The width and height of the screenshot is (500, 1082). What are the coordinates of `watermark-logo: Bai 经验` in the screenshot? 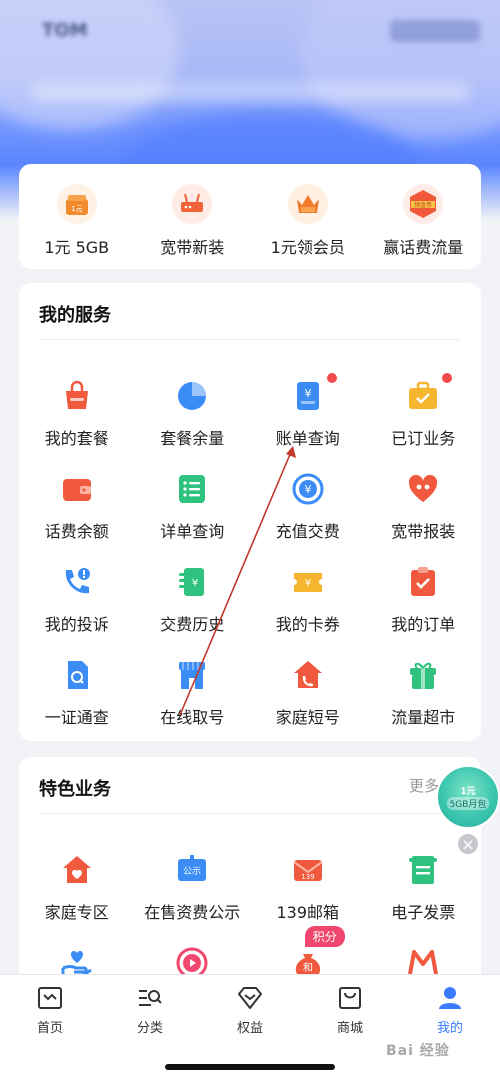 It's located at (418, 1051).